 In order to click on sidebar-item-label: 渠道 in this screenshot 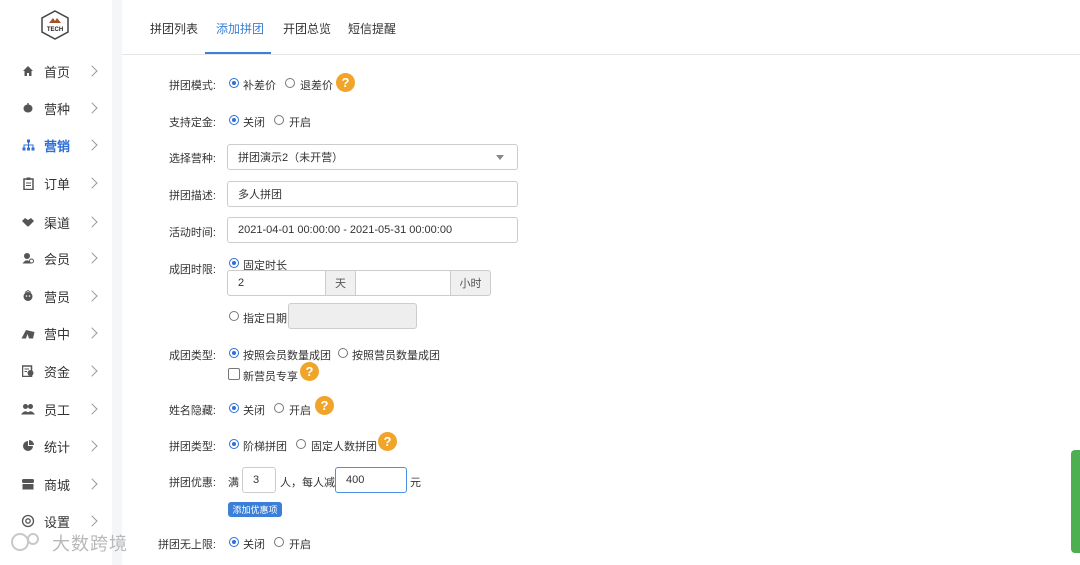, I will do `click(57, 223)`.